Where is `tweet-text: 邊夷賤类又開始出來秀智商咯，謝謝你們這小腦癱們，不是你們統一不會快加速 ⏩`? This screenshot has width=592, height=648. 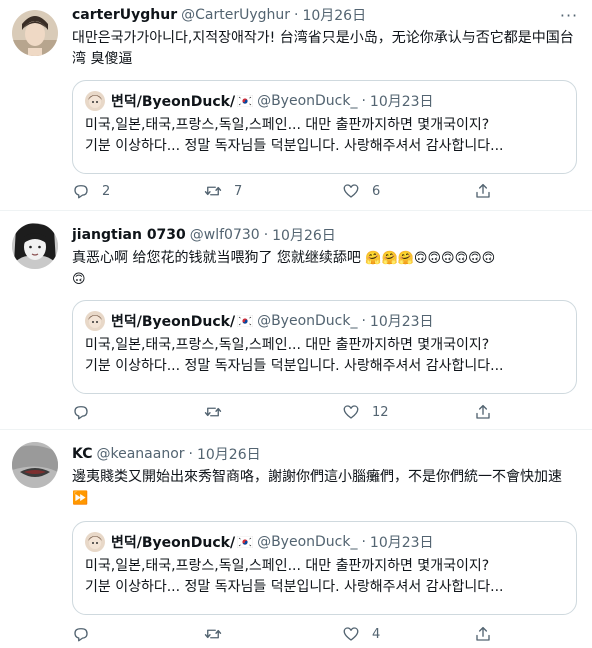
tweet-text: 邊夷賤类又開始出來秀智商咯，謝謝你們這小腦癱們，不是你們統一不會快加速 ⏩ is located at coordinates (324, 488).